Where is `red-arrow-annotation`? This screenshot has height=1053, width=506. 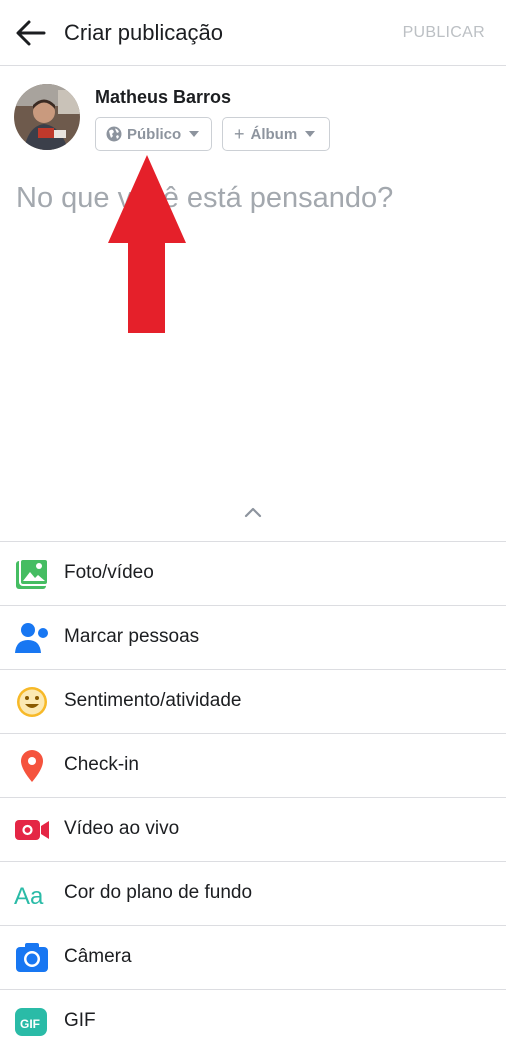 red-arrow-annotation is located at coordinates (147, 244).